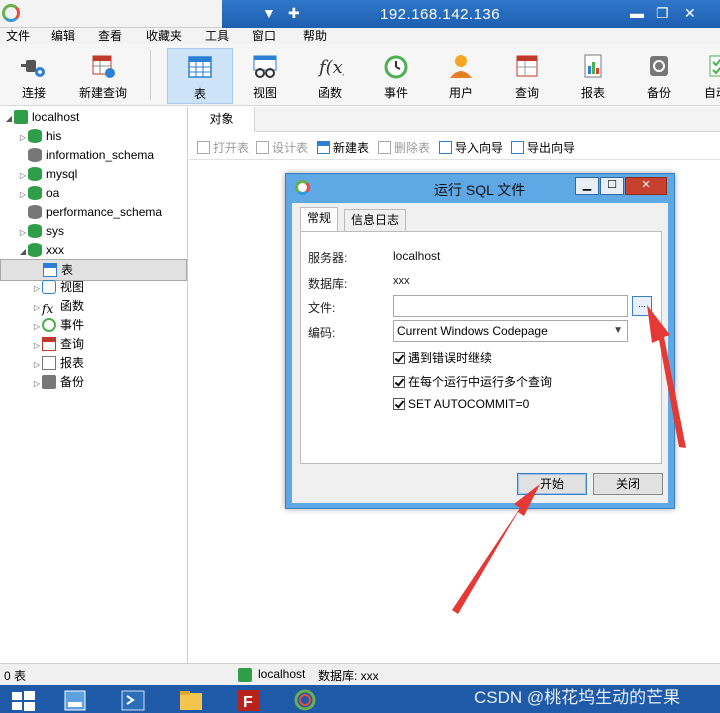 This screenshot has height=713, width=720. Describe the element at coordinates (526, 93) in the screenshot. I see `query-label: 查询` at that location.